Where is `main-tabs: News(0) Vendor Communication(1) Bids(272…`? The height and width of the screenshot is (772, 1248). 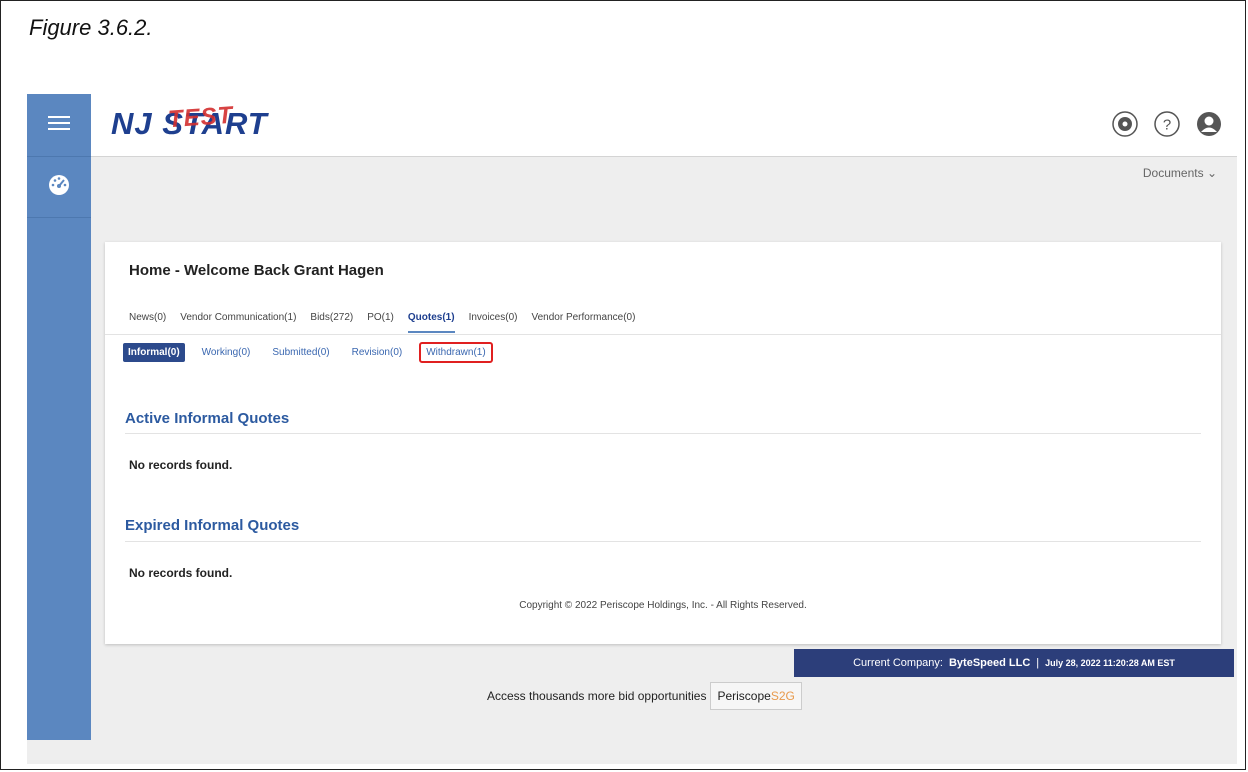
main-tabs: News(0) Vendor Communication(1) Bids(272… is located at coordinates (382, 322).